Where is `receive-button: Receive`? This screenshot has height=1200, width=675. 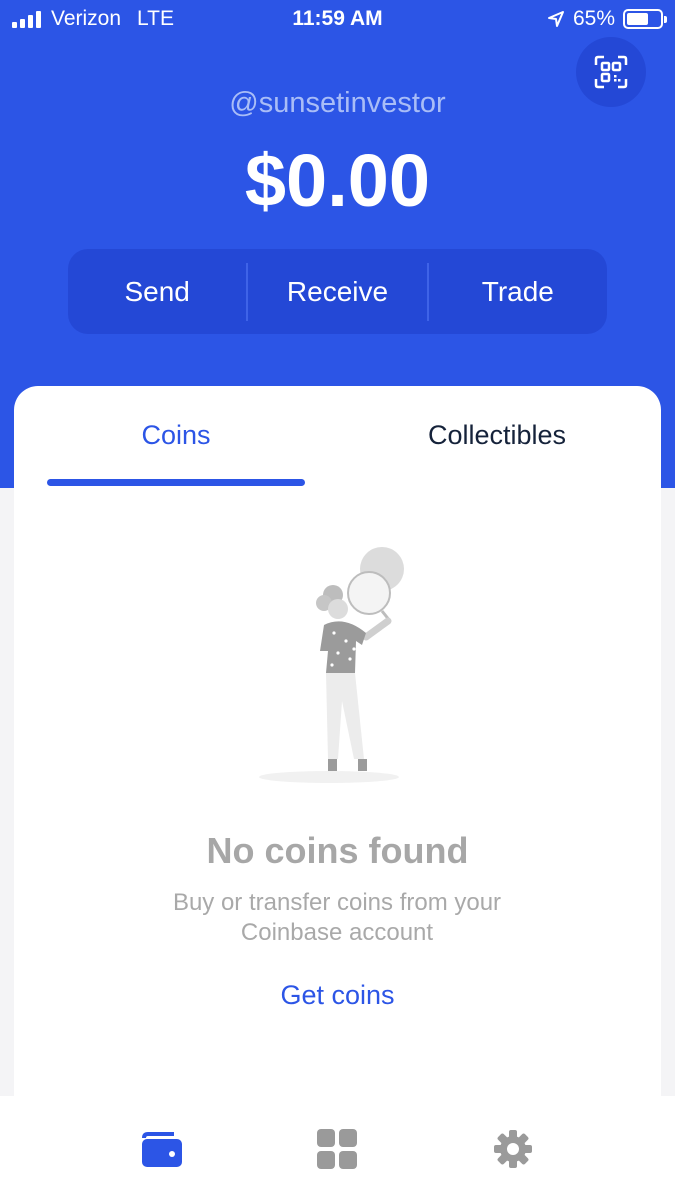
receive-button: Receive is located at coordinates (336, 291).